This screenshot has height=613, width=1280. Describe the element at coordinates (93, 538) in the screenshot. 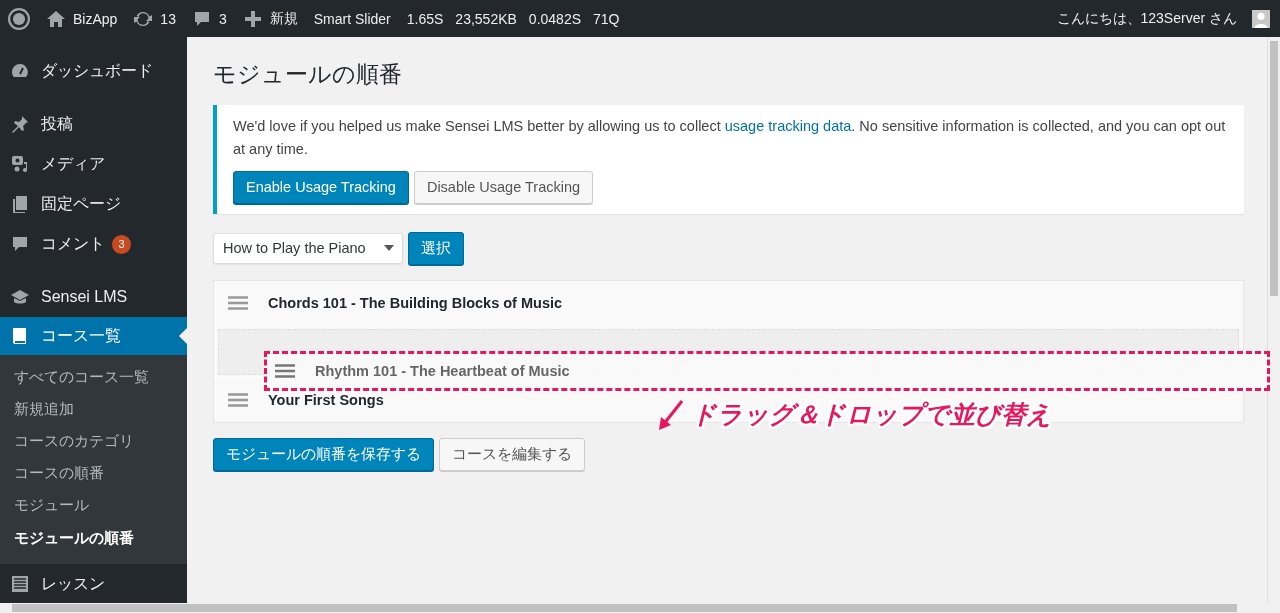

I see `submenu-item: モジュールの順番` at that location.